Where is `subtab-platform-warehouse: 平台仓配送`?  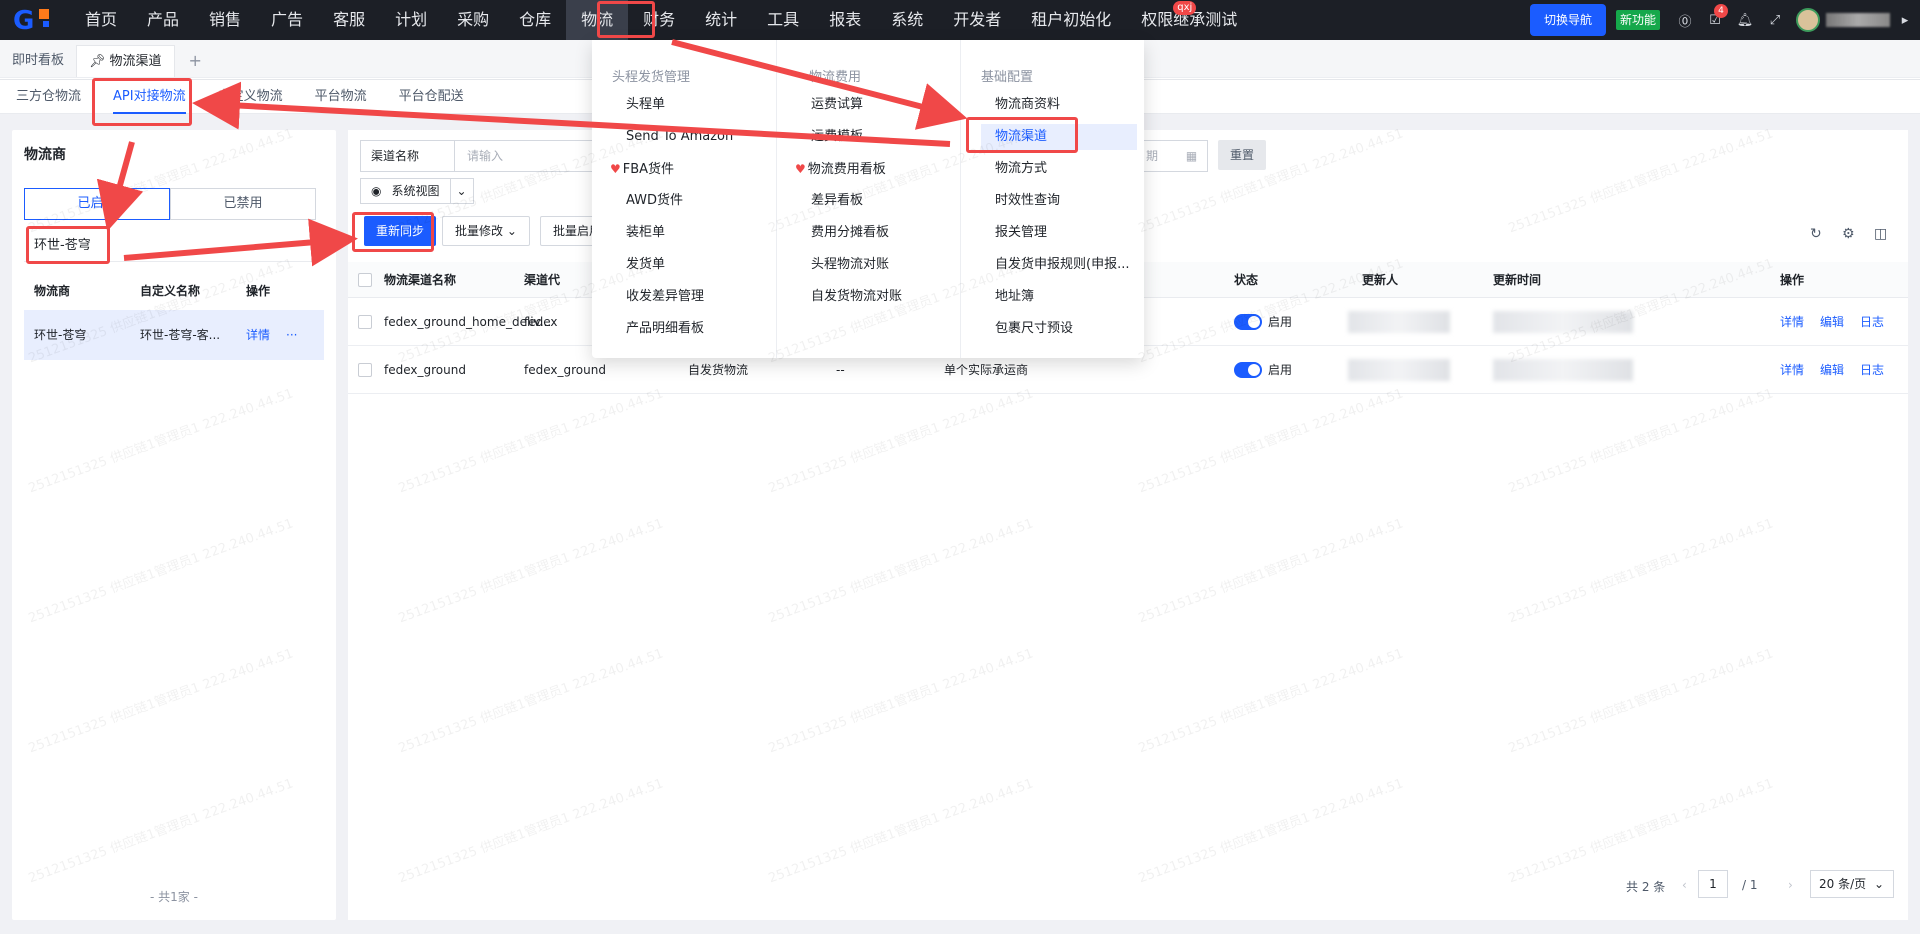 subtab-platform-warehouse: 平台仓配送 is located at coordinates (431, 97).